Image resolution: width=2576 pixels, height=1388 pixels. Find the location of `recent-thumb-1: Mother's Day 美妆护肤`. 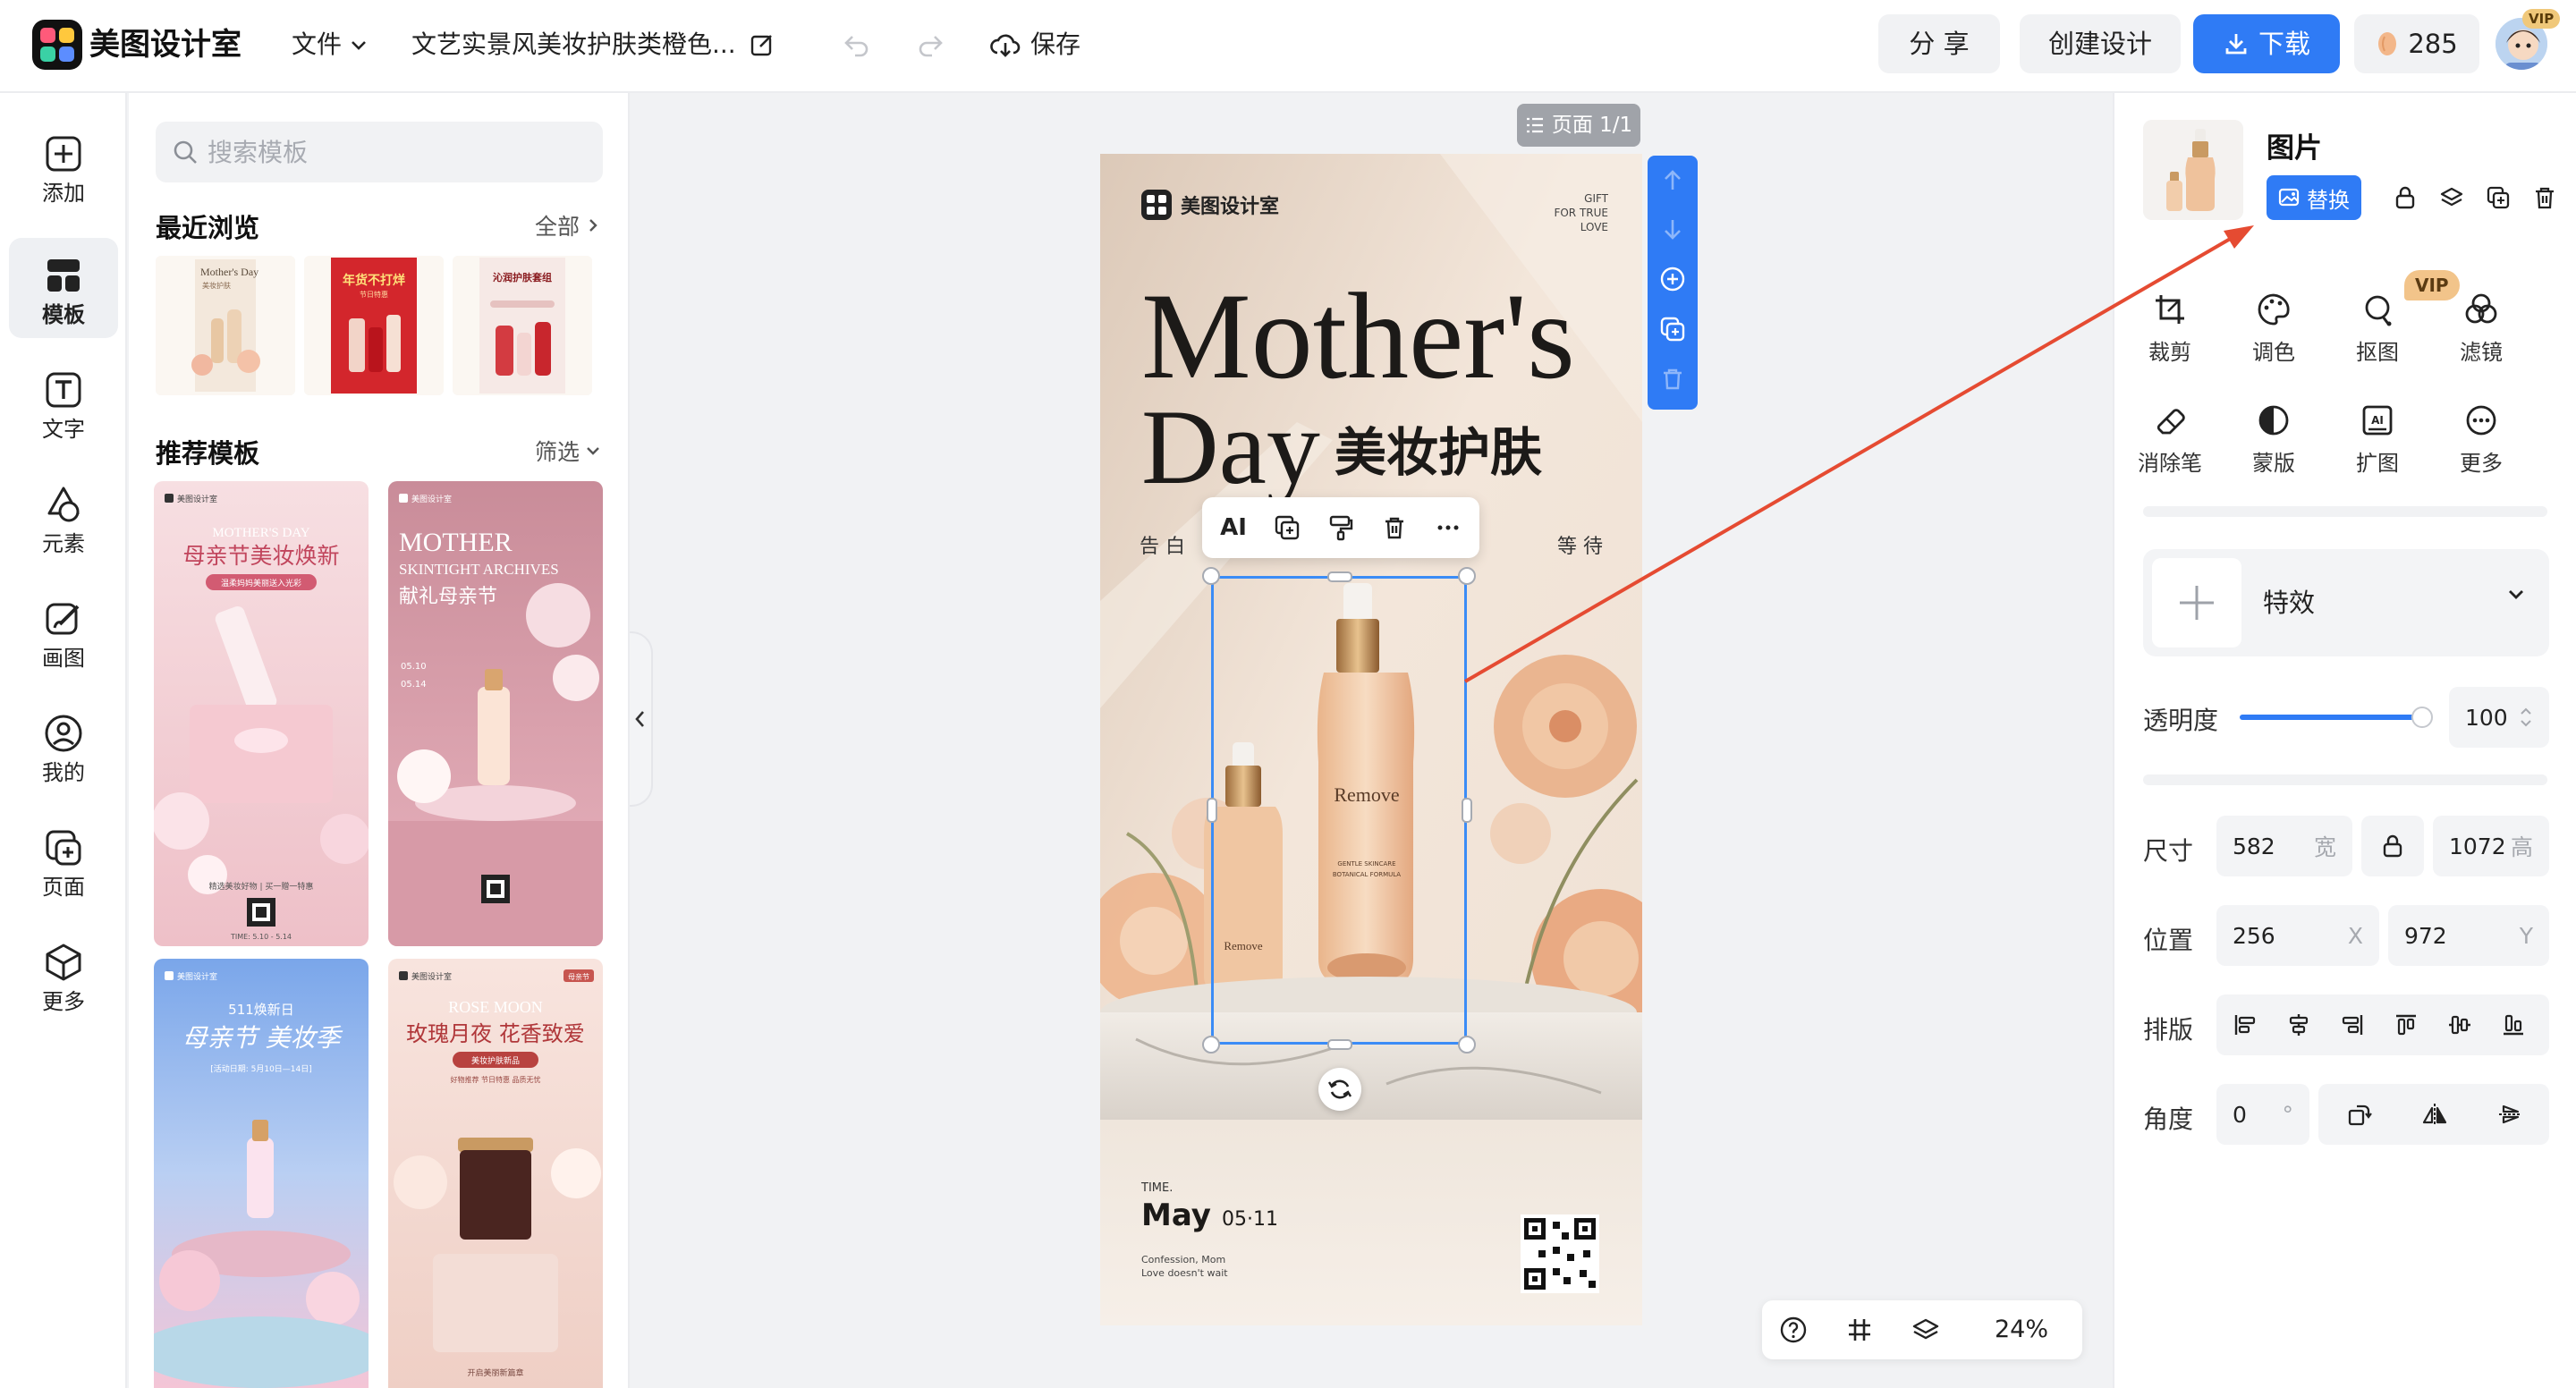

recent-thumb-1: Mother's Day 美妆护肤 is located at coordinates (225, 326).